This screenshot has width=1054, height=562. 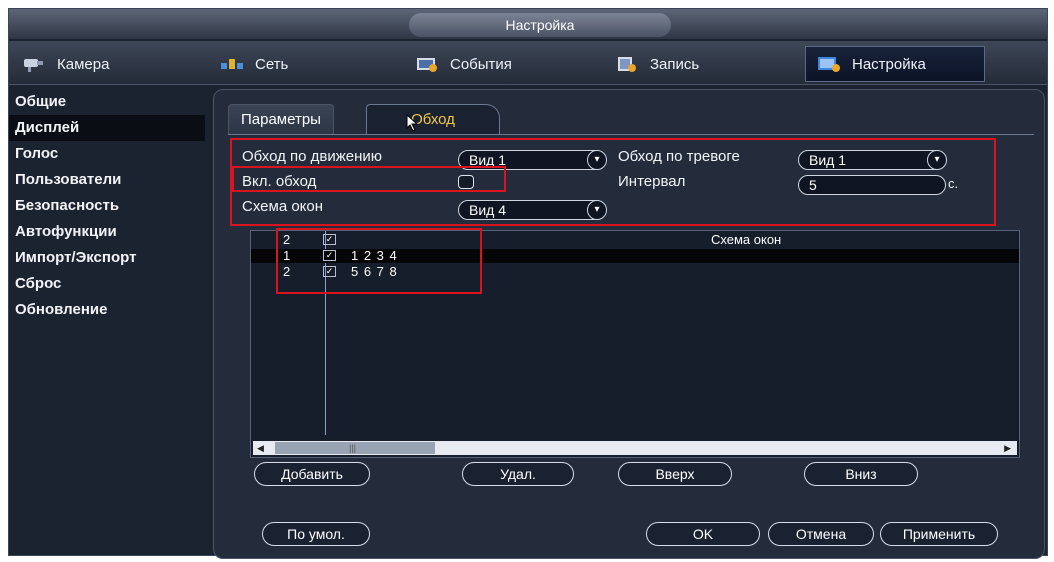 I want to click on highlight-grid-rows-frame, so click(x=379, y=261).